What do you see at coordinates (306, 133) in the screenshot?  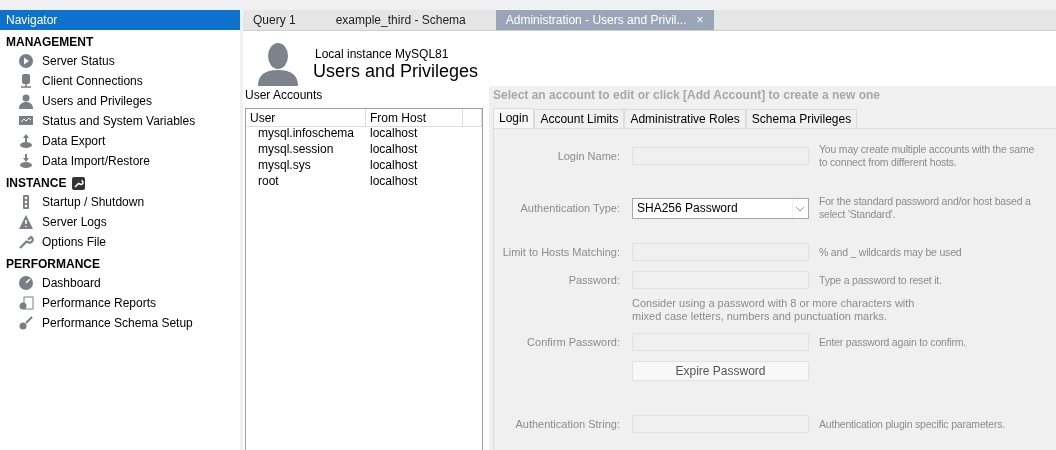 I see `user-cell: mysql.infoschema` at bounding box center [306, 133].